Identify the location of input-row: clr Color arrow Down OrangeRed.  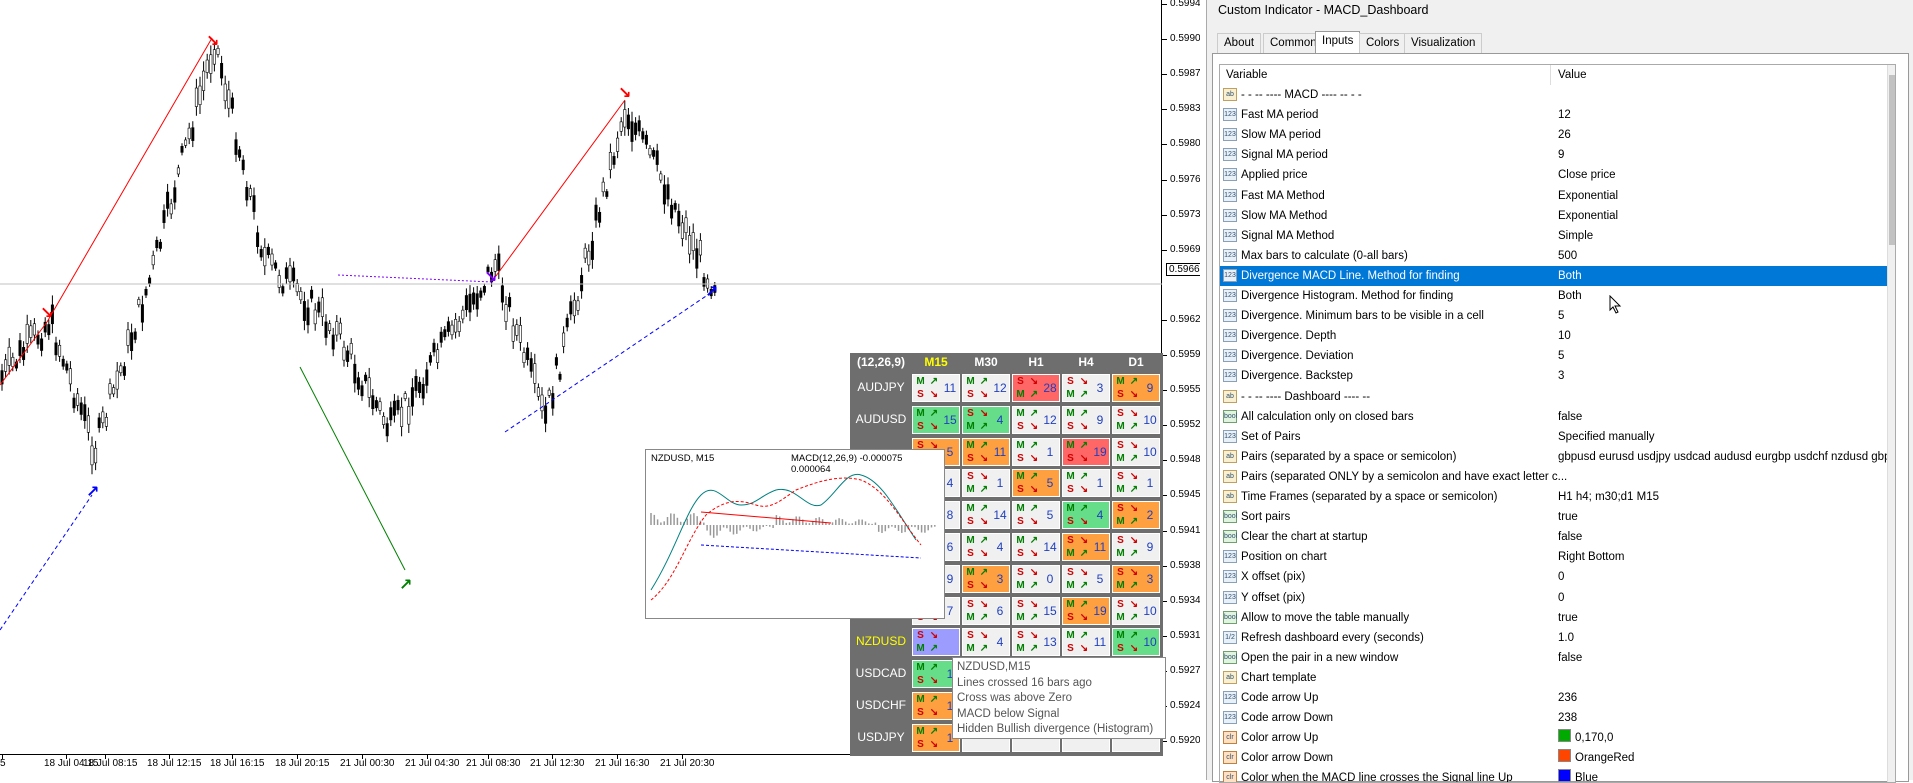
(1553, 758).